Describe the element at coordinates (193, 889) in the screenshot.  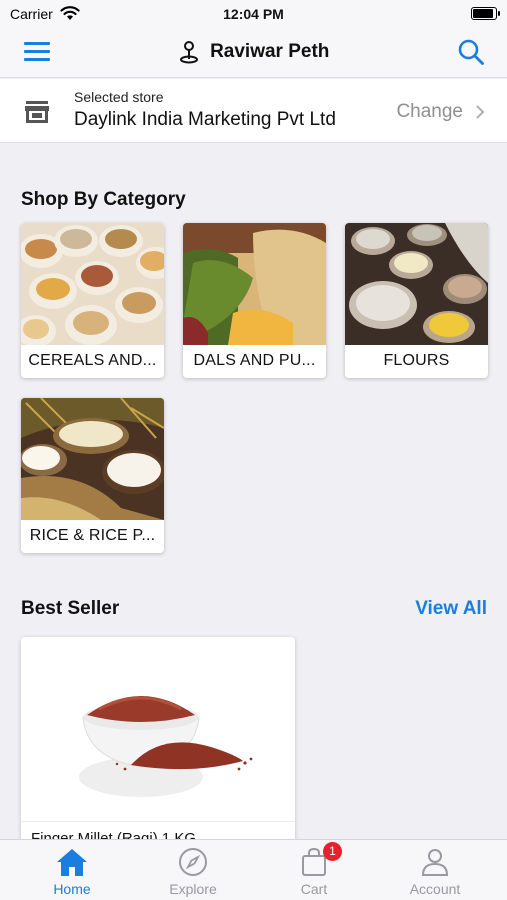
I see `tab-label: Explore` at that location.